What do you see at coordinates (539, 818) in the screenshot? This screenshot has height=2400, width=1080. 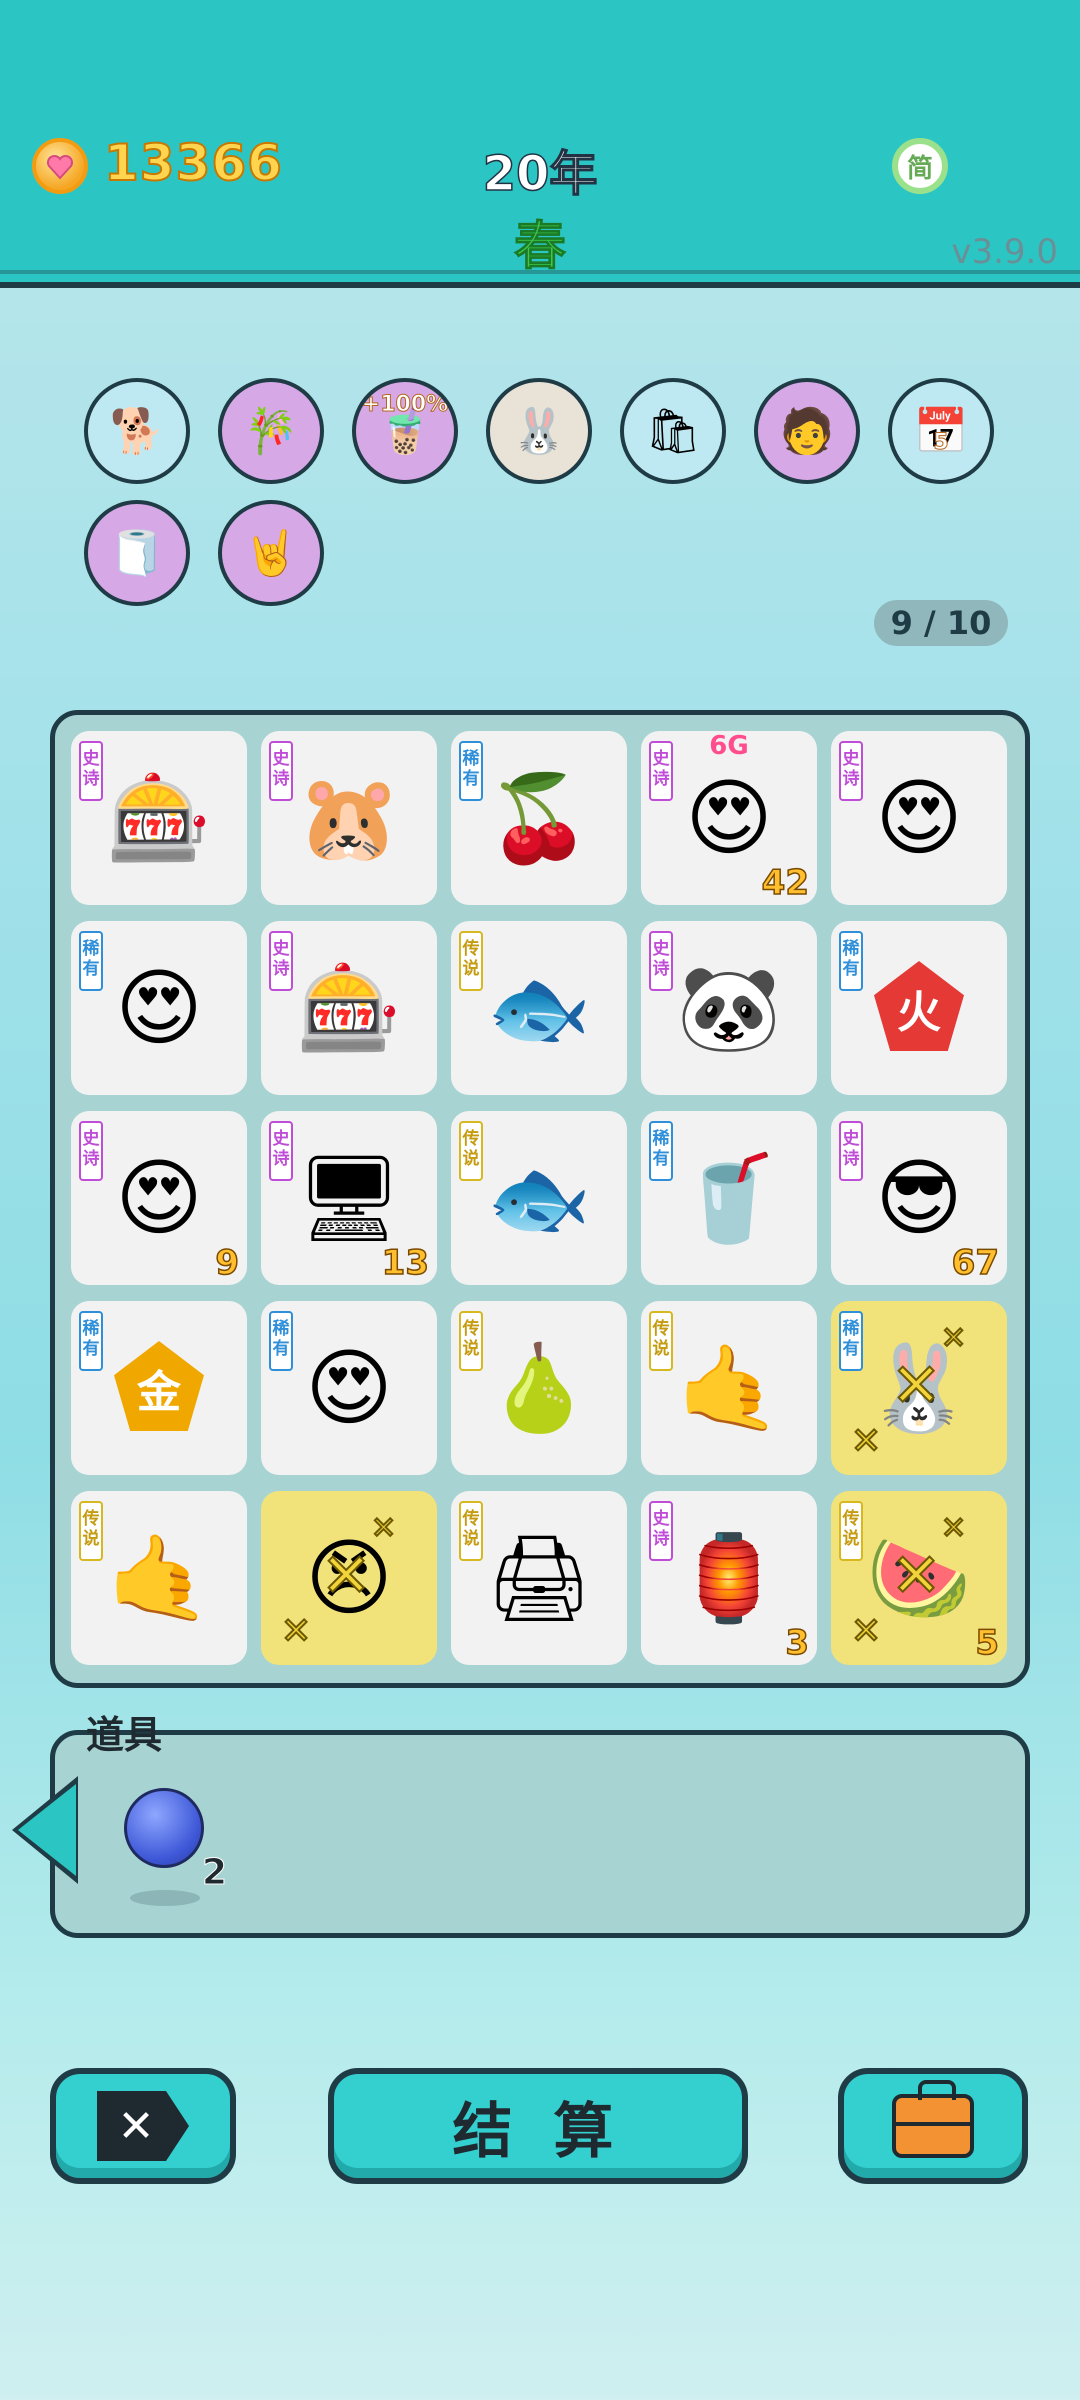 I see `board-cell-lychee: 🍒 稀有` at bounding box center [539, 818].